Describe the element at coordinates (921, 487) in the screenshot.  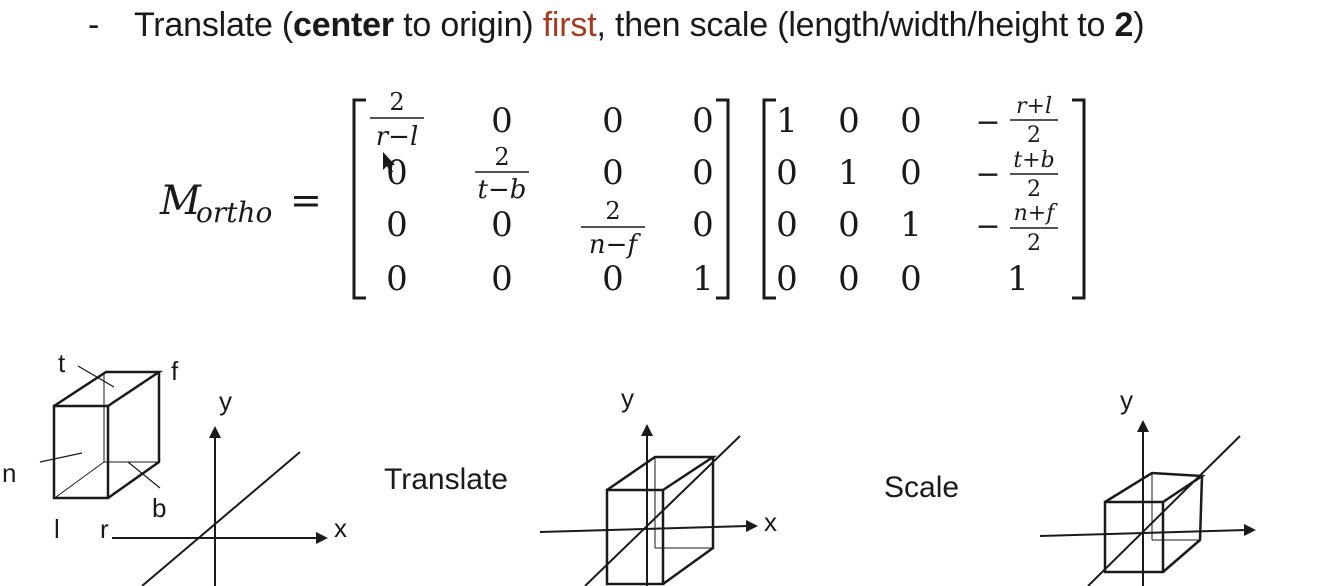
I see `scale-label: Scale` at that location.